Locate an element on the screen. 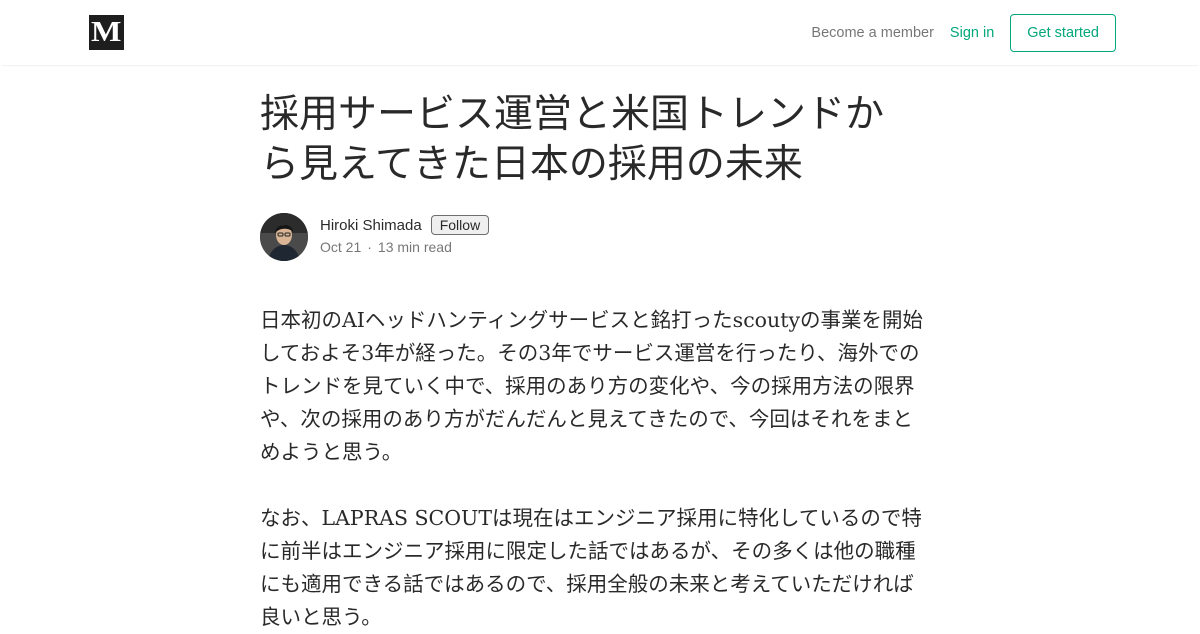  read-time: 13 min read is located at coordinates (414, 247).